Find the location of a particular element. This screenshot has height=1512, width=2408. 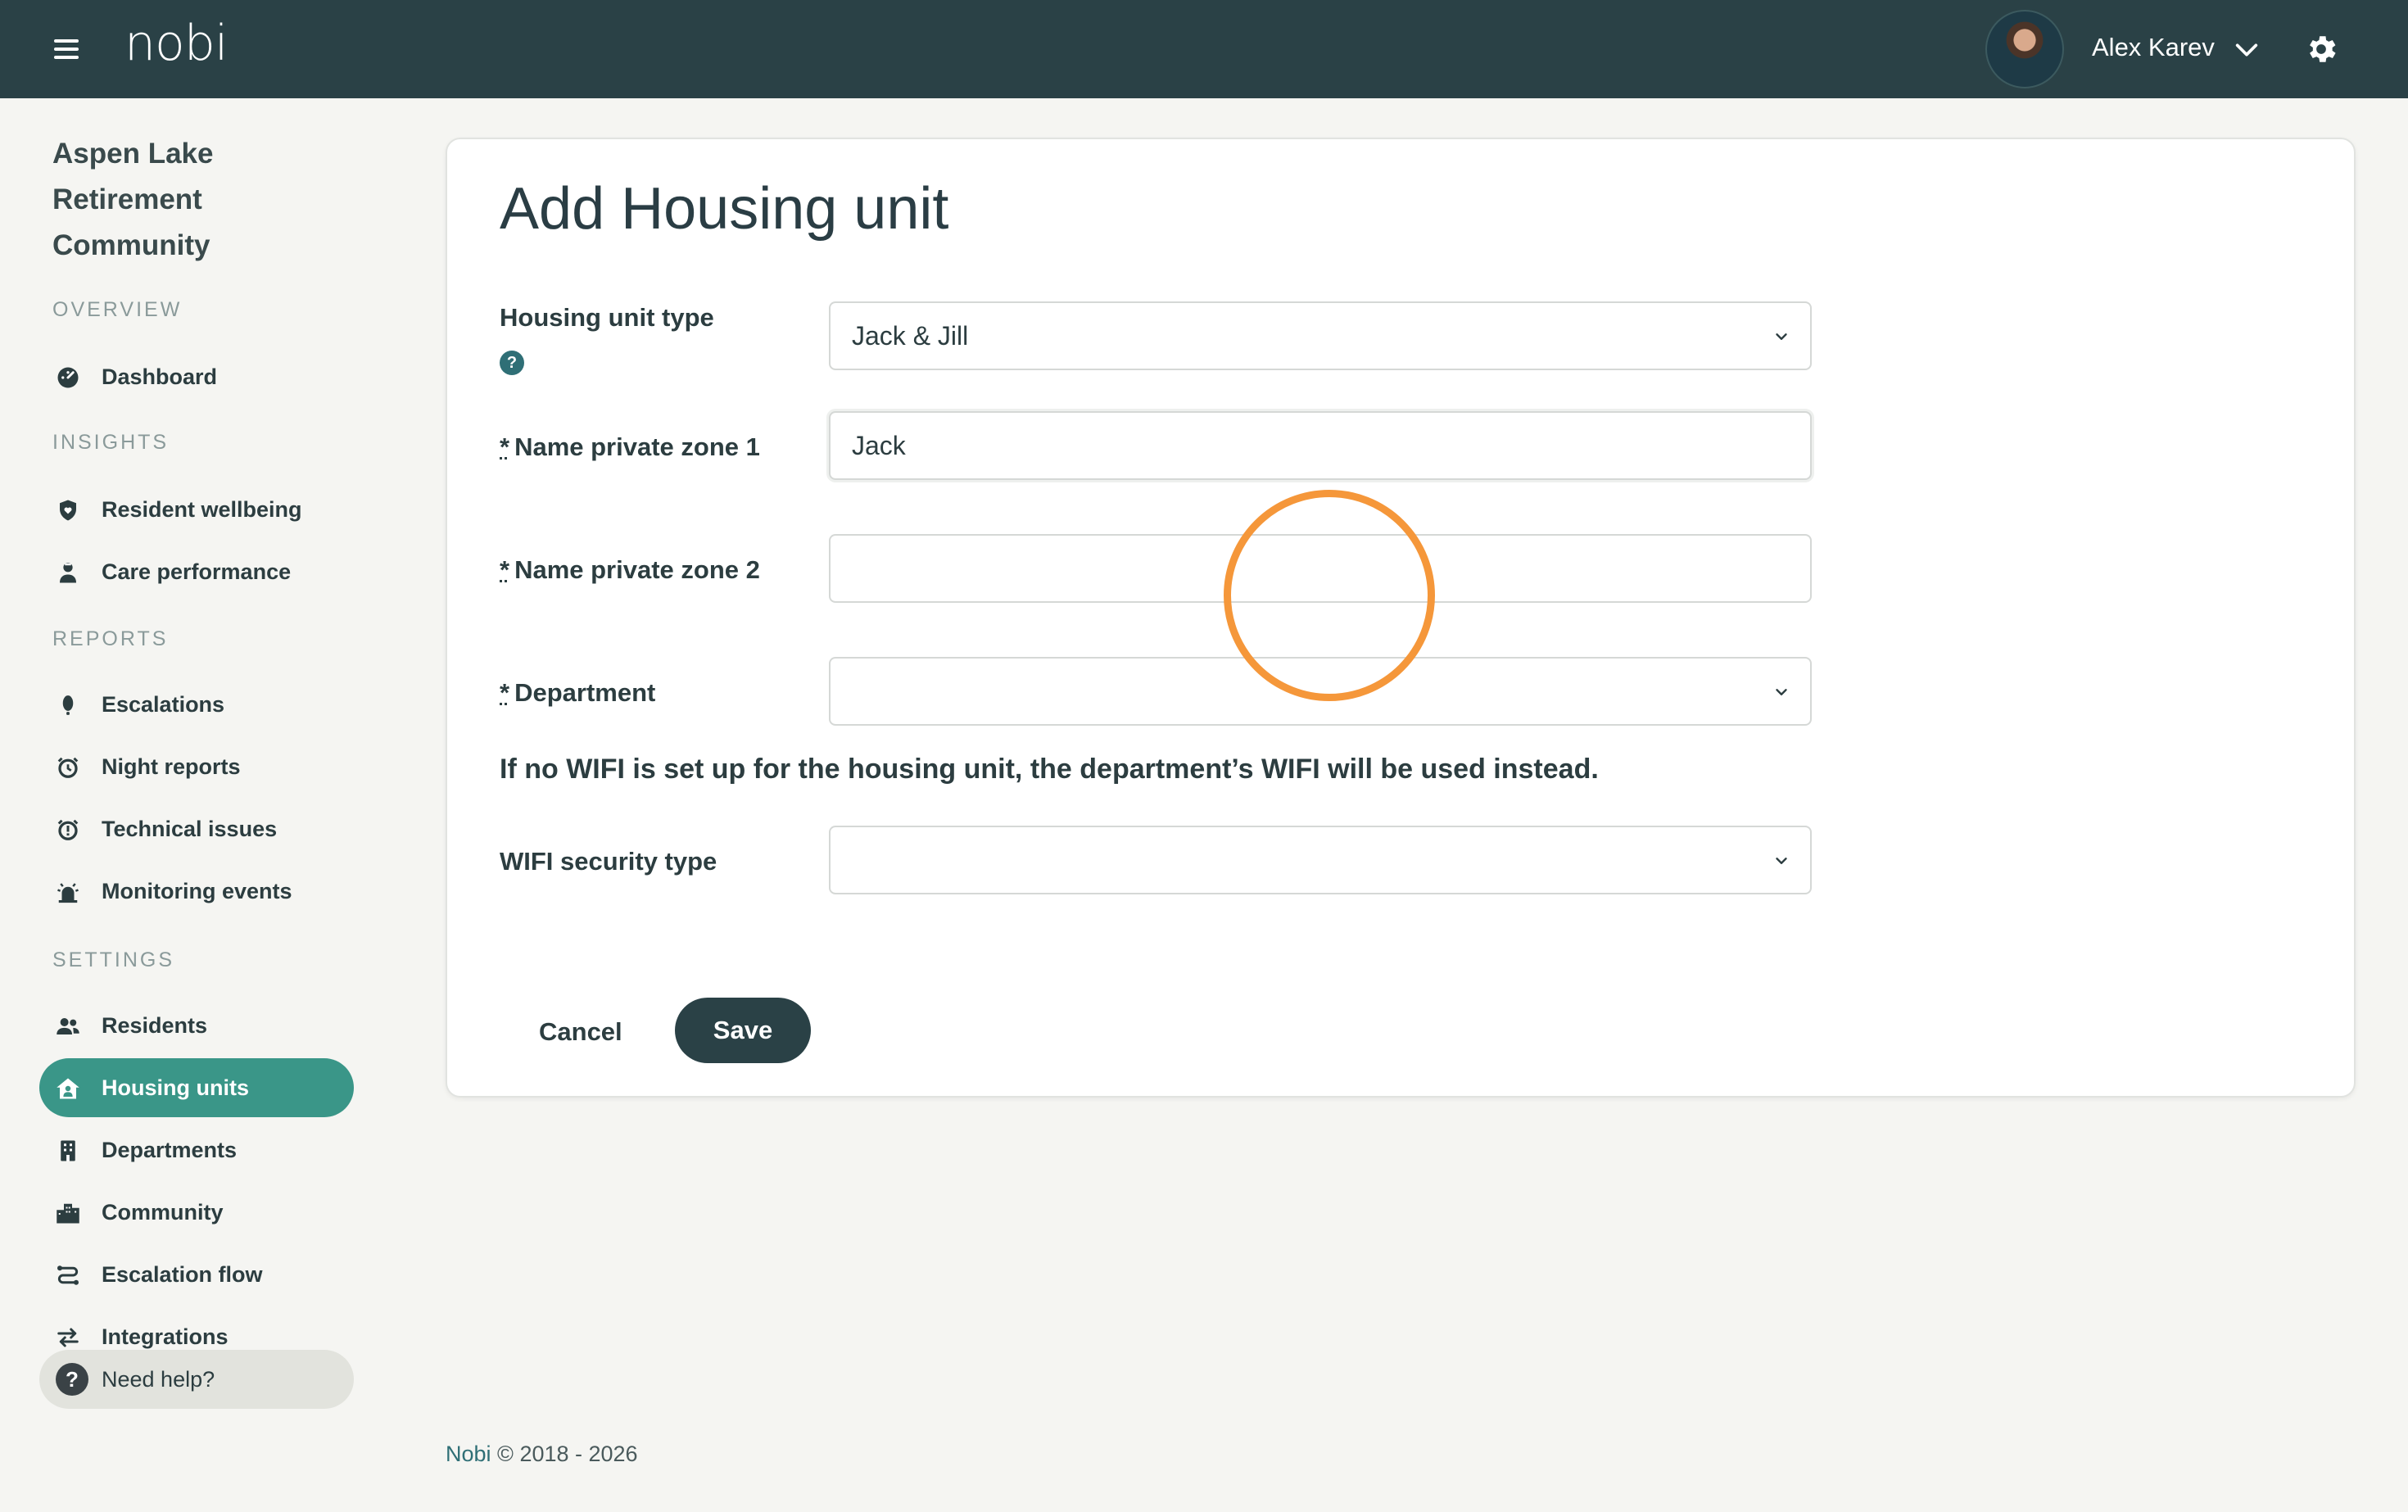

sidebar-item-label: Technical issues is located at coordinates (190, 828).